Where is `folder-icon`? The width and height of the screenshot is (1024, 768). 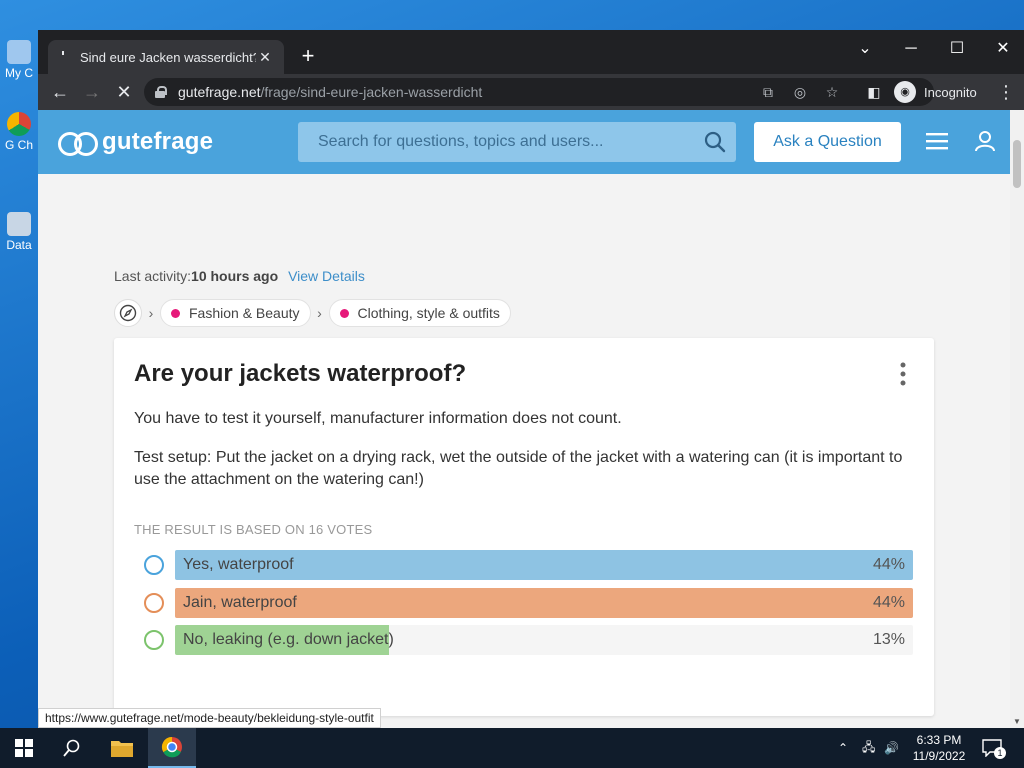
folder-icon is located at coordinates (122, 749).